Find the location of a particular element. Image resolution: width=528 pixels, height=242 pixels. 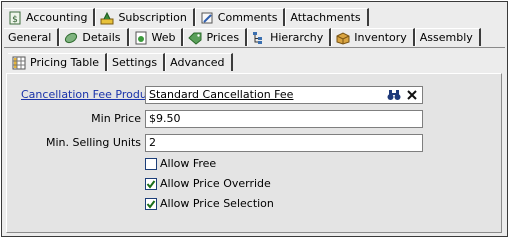

tab-label: Comments is located at coordinates (247, 17).